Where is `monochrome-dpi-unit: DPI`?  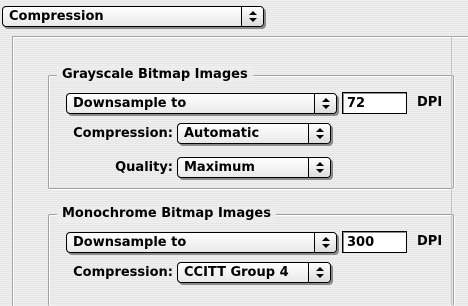 monochrome-dpi-unit: DPI is located at coordinates (430, 241).